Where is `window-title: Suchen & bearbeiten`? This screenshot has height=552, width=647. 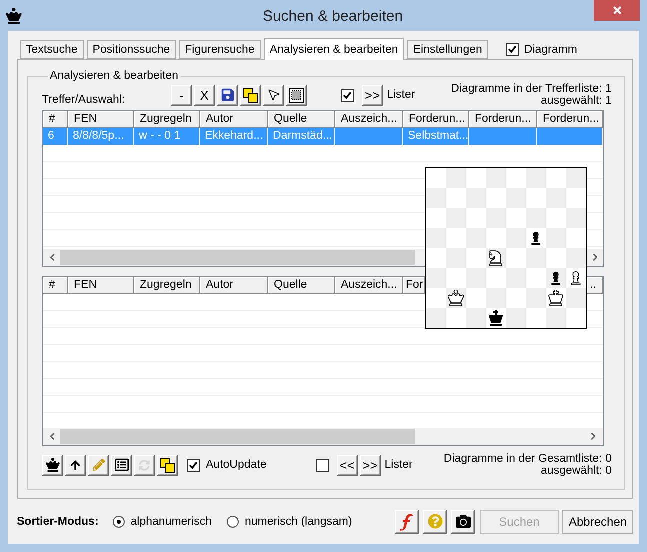 window-title: Suchen & bearbeiten is located at coordinates (333, 16).